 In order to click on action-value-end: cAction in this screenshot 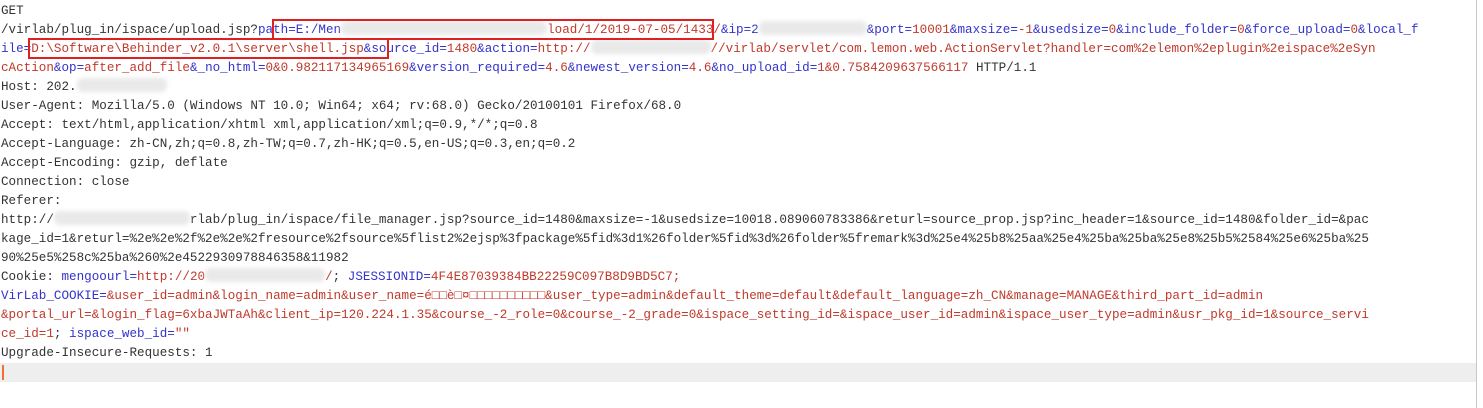, I will do `click(27, 68)`.